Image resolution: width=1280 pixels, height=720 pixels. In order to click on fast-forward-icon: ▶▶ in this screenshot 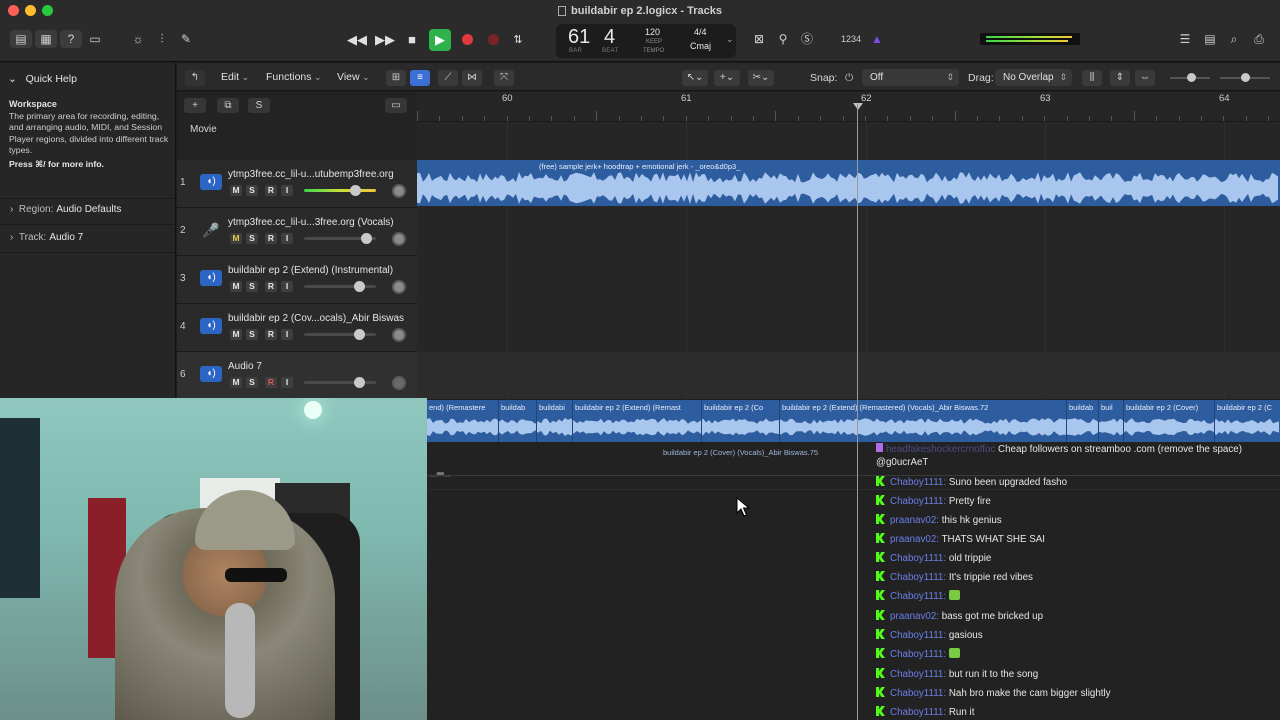, I will do `click(385, 40)`.